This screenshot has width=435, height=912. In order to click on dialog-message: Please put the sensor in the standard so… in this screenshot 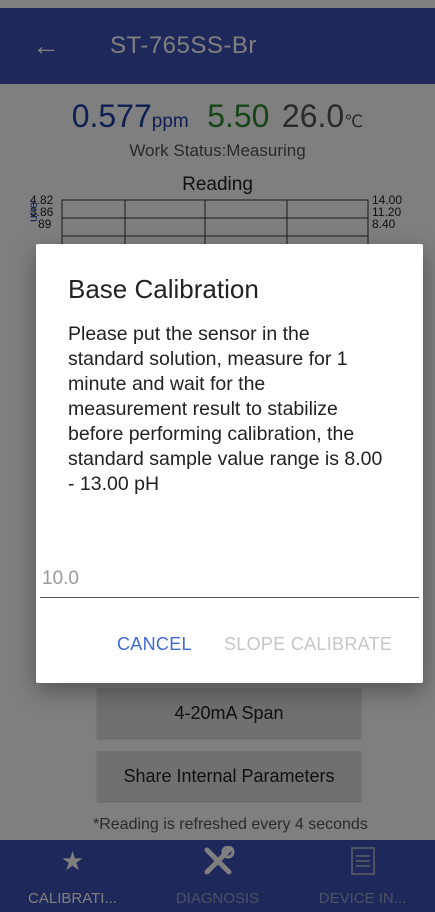, I will do `click(225, 409)`.